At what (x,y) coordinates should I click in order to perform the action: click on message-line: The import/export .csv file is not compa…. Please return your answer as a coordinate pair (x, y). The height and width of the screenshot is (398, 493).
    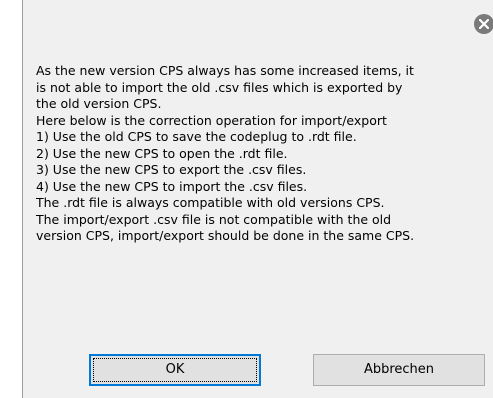
    Looking at the image, I should click on (214, 219).